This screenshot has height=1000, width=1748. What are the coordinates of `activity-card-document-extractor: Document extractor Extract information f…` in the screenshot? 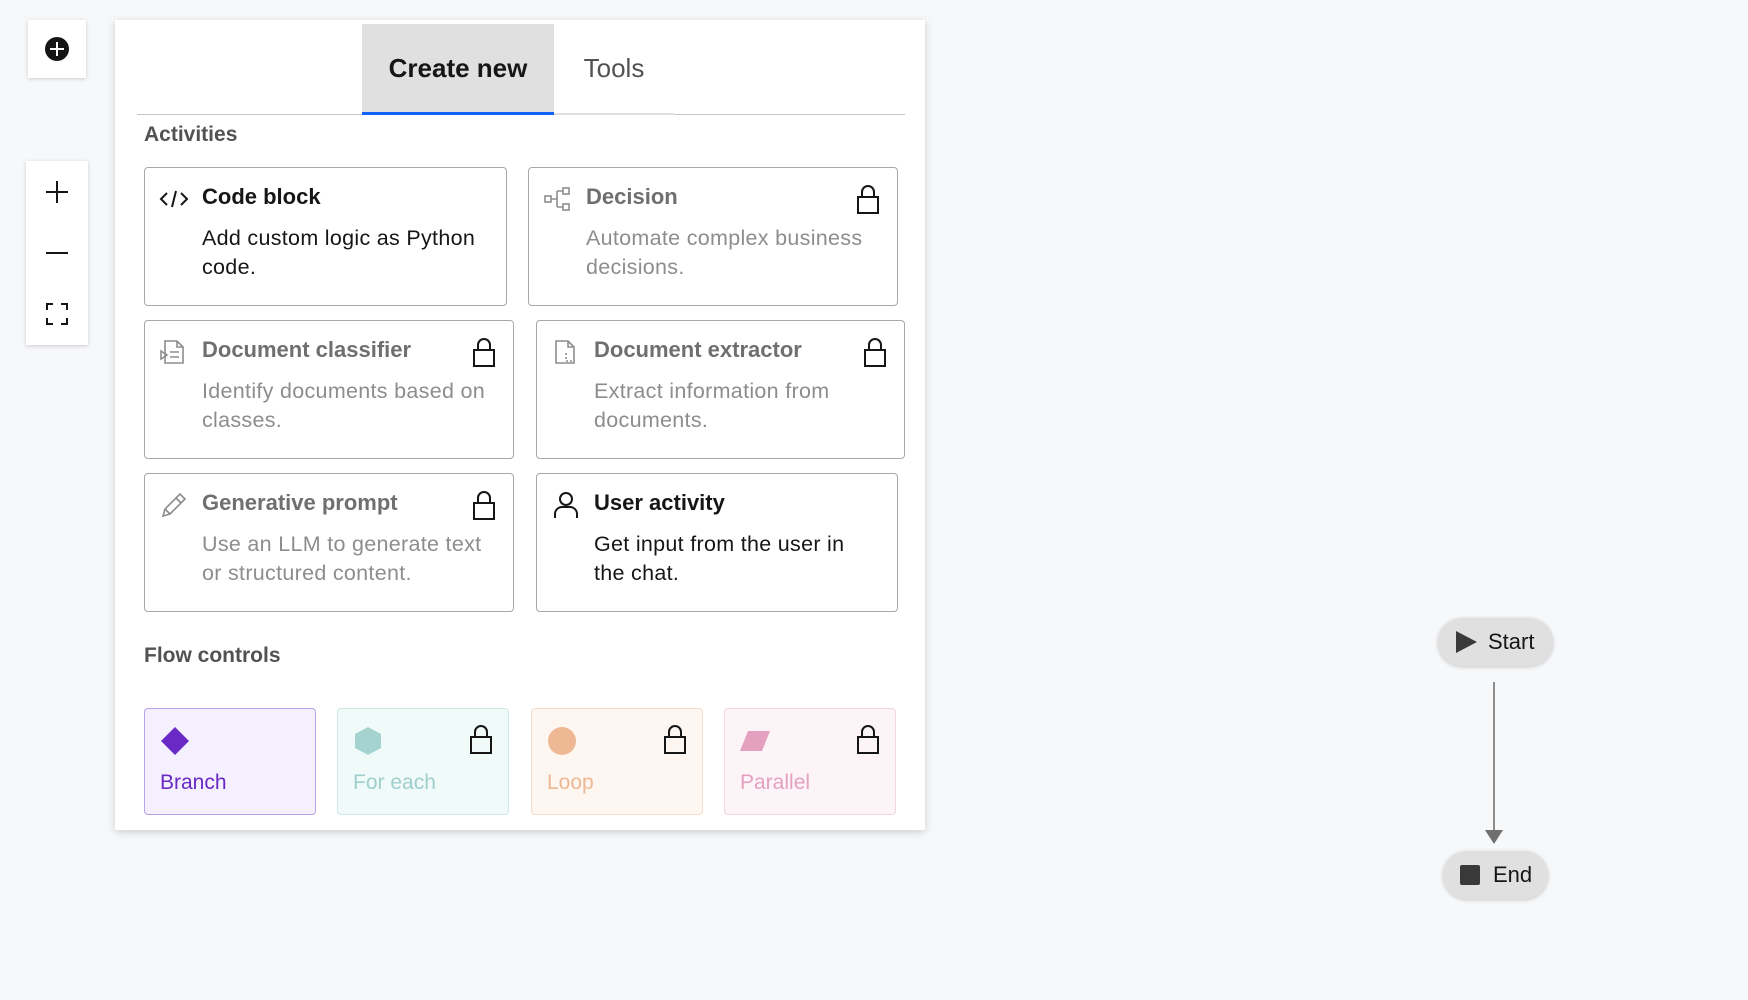 It's located at (720, 389).